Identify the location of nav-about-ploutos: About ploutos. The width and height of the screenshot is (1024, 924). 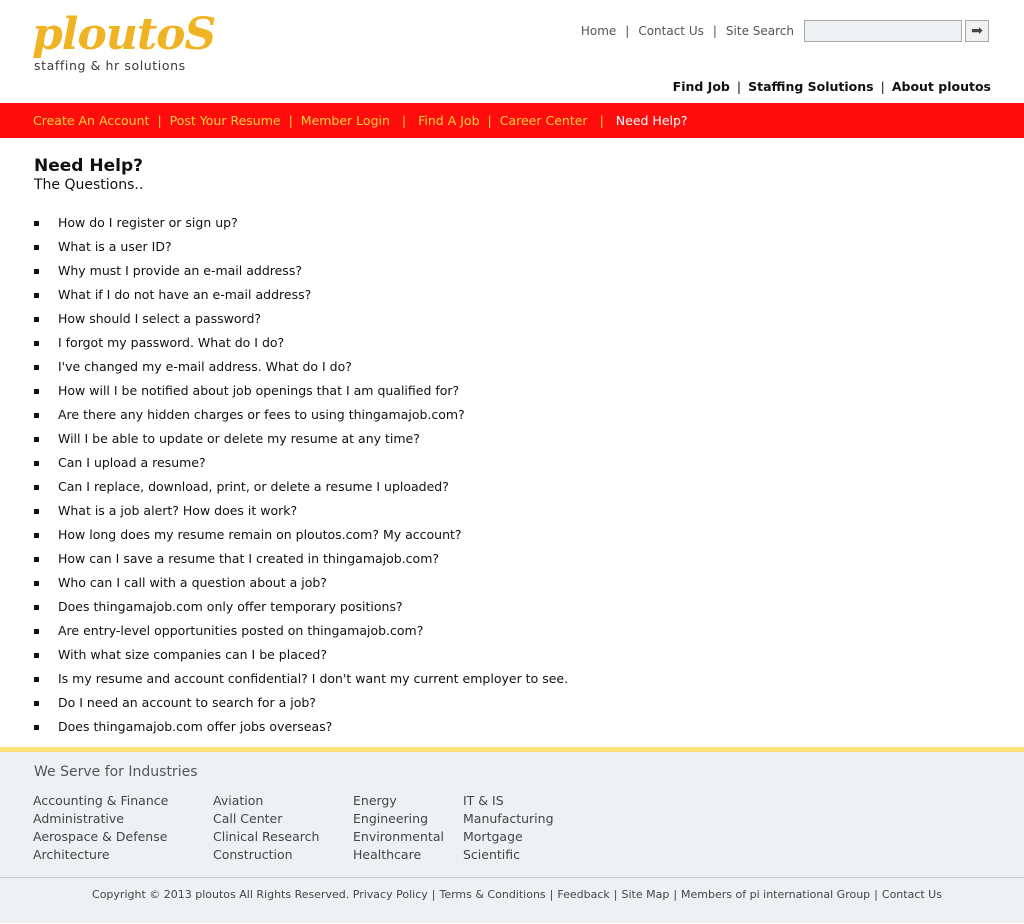
(941, 86).